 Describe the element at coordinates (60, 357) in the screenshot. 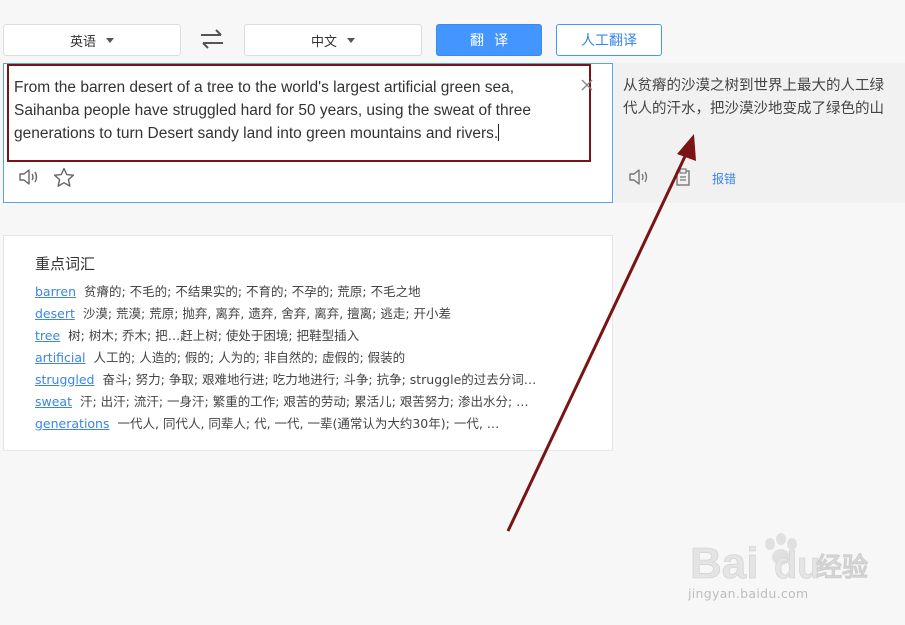

I see `keyword-link: artificial` at that location.